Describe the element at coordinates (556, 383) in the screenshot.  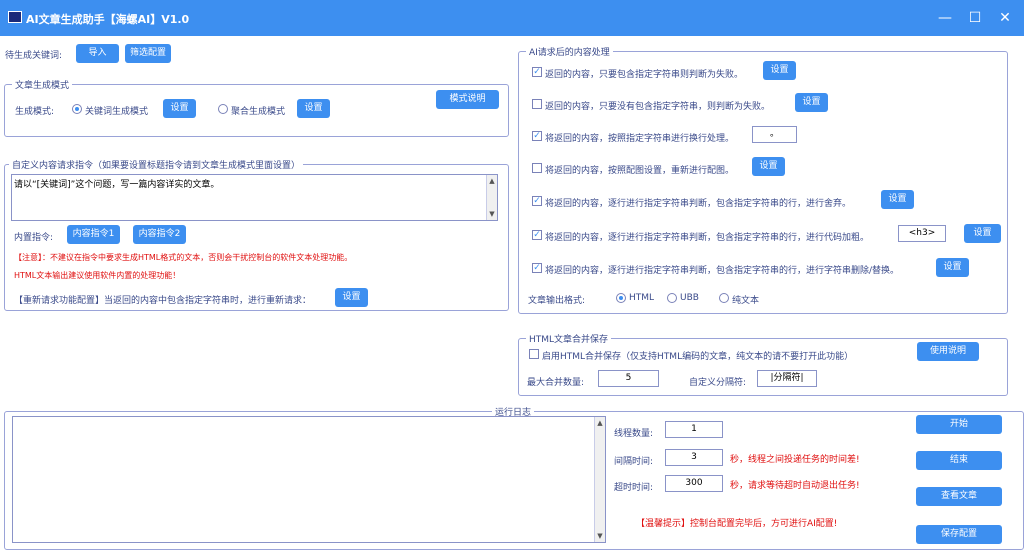
I see `max-merge-label: 最大合并数量:` at that location.